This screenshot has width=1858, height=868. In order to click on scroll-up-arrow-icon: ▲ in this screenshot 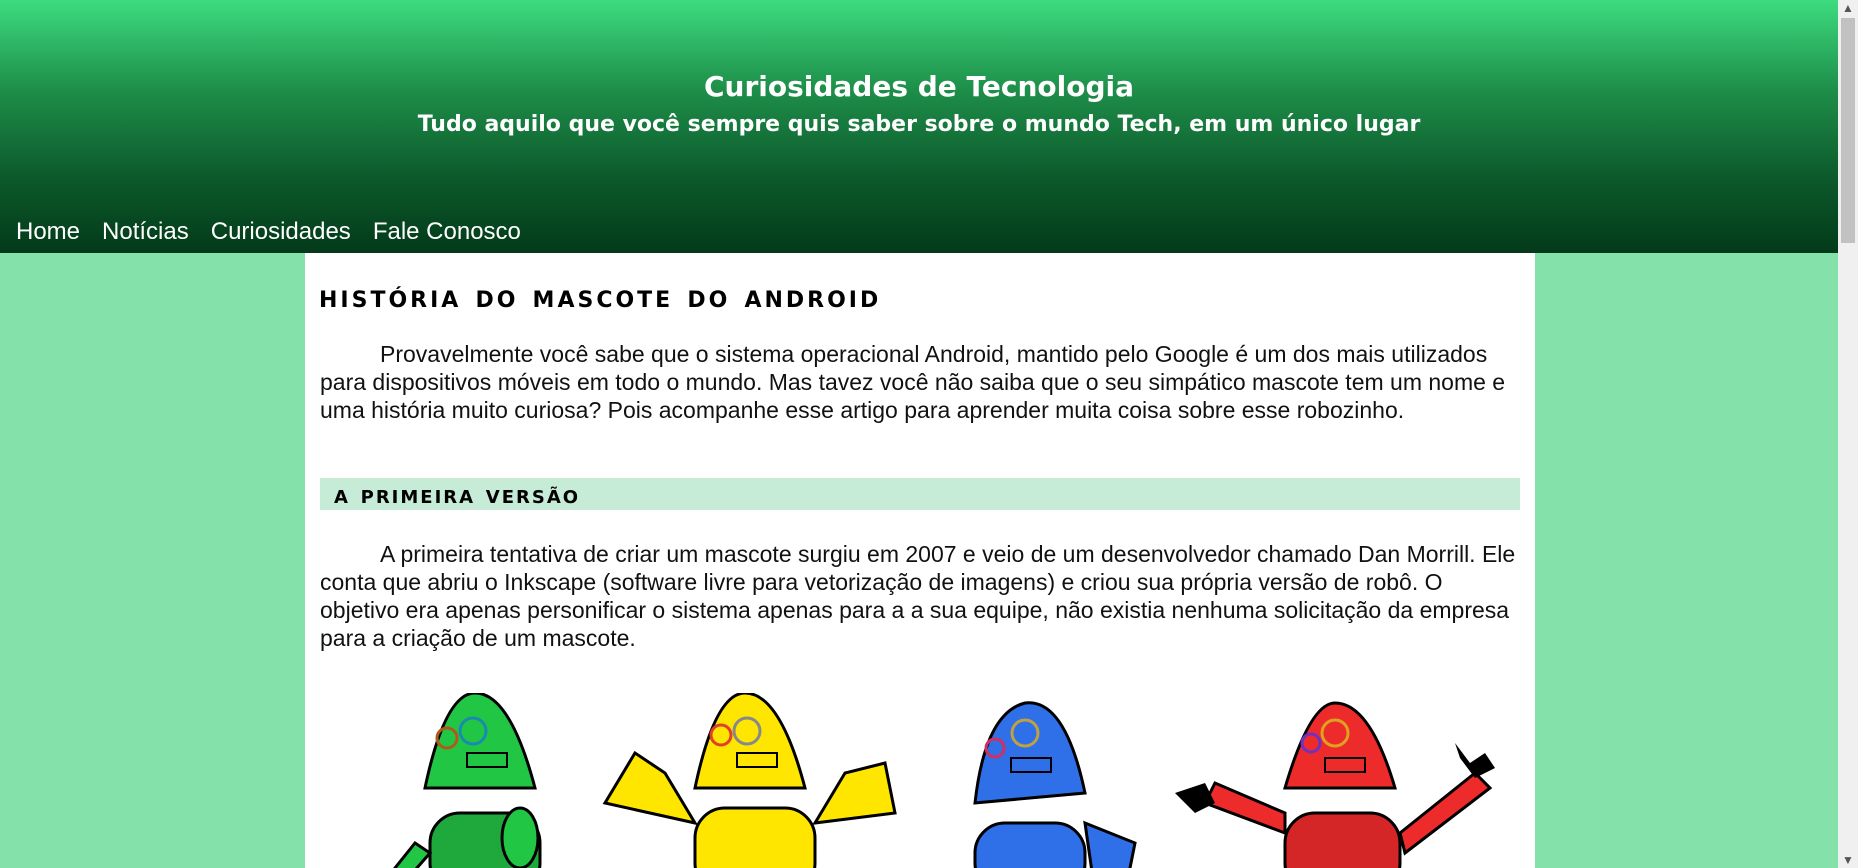, I will do `click(1848, 8)`.